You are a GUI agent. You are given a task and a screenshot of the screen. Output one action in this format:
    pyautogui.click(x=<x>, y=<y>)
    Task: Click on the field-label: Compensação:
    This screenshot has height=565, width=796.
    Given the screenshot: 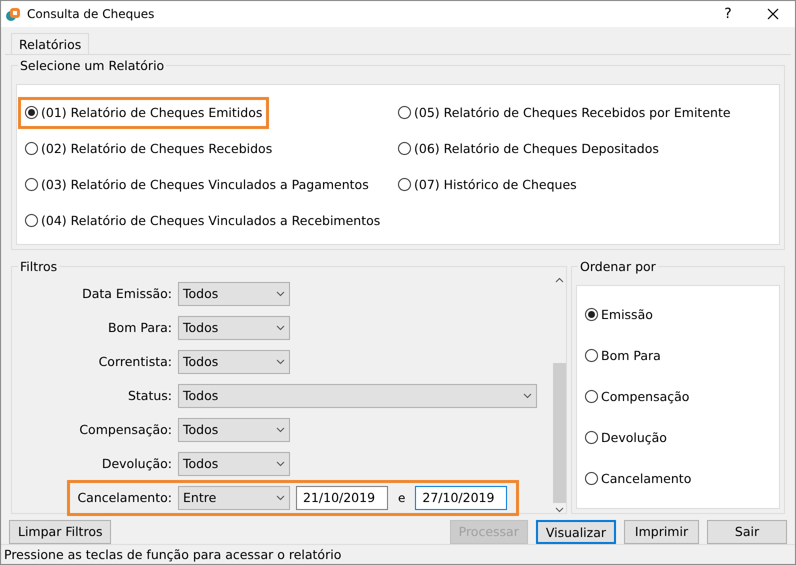 What is the action you would take?
    pyautogui.click(x=125, y=430)
    